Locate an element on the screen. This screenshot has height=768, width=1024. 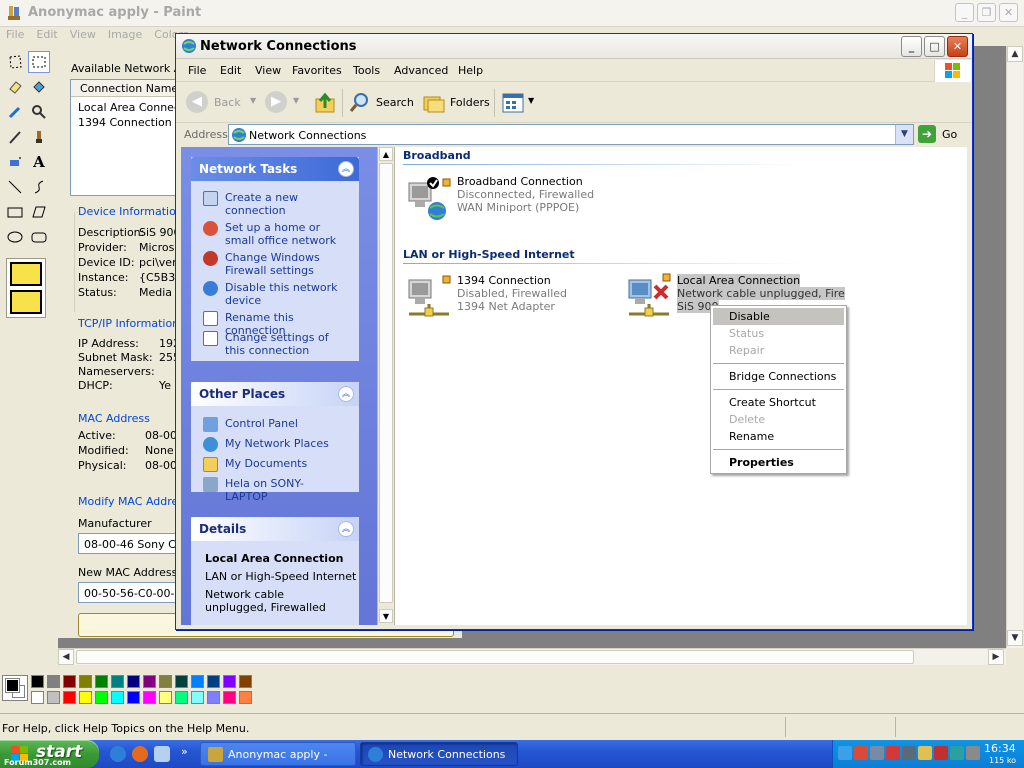
paint-menu-view: View is located at coordinates (83, 34).